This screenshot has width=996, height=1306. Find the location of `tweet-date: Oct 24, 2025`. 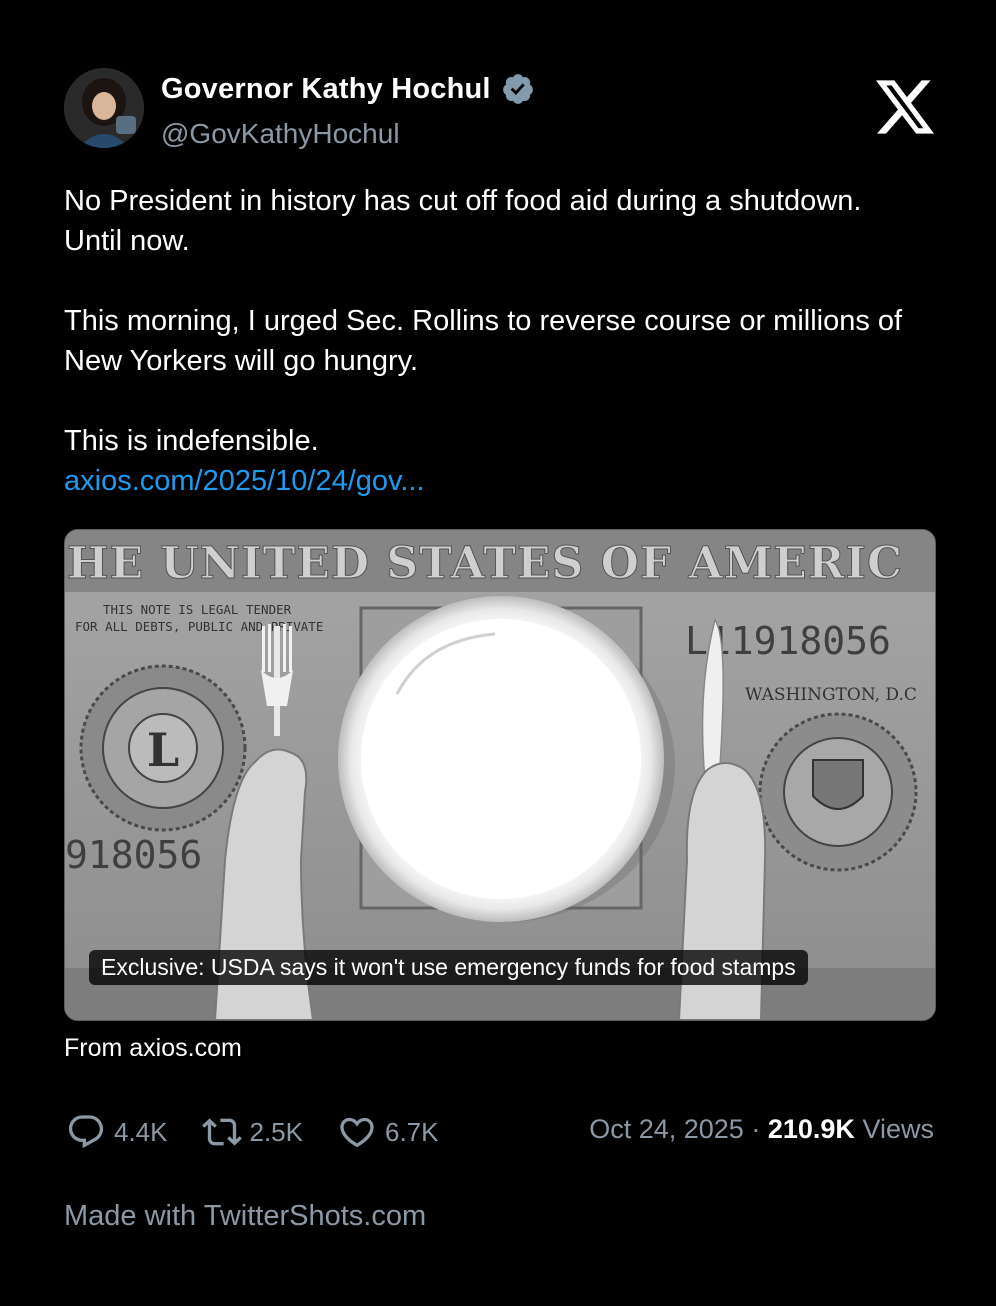

tweet-date: Oct 24, 2025 is located at coordinates (666, 1129).